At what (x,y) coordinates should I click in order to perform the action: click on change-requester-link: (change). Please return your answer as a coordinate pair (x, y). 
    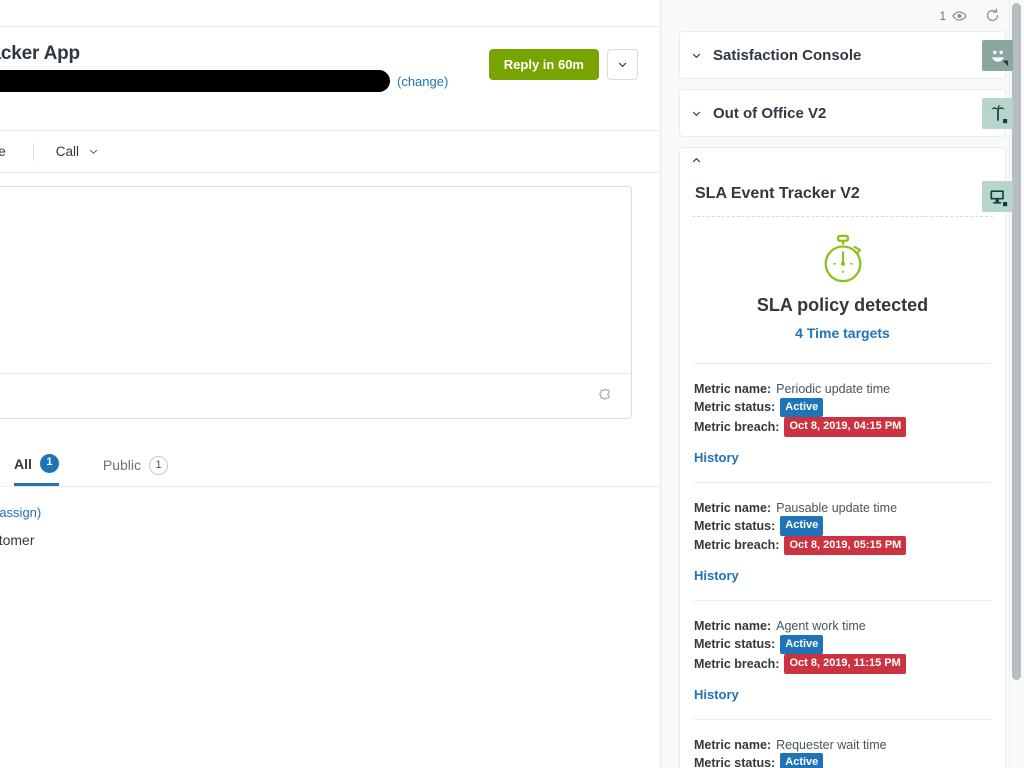
    Looking at the image, I should click on (422, 81).